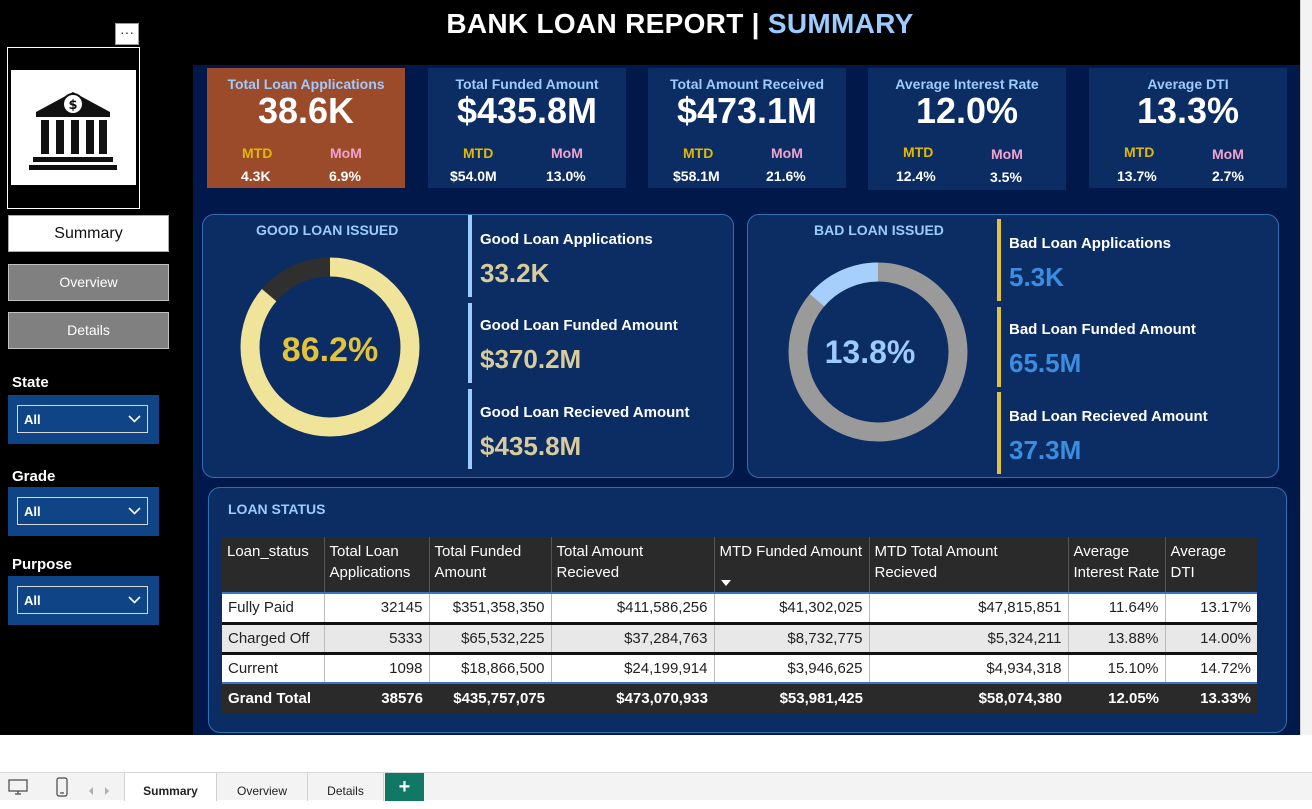  Describe the element at coordinates (1102, 329) in the screenshot. I see `bad-loan-funded-label: Bad Loan Funded Amount` at that location.